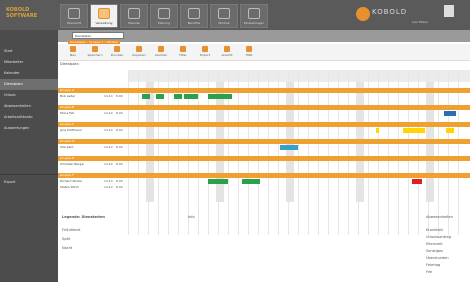 Image resolution: width=470 pixels, height=282 pixels. I want to click on nav-label: Verwaltung, so click(104, 23).